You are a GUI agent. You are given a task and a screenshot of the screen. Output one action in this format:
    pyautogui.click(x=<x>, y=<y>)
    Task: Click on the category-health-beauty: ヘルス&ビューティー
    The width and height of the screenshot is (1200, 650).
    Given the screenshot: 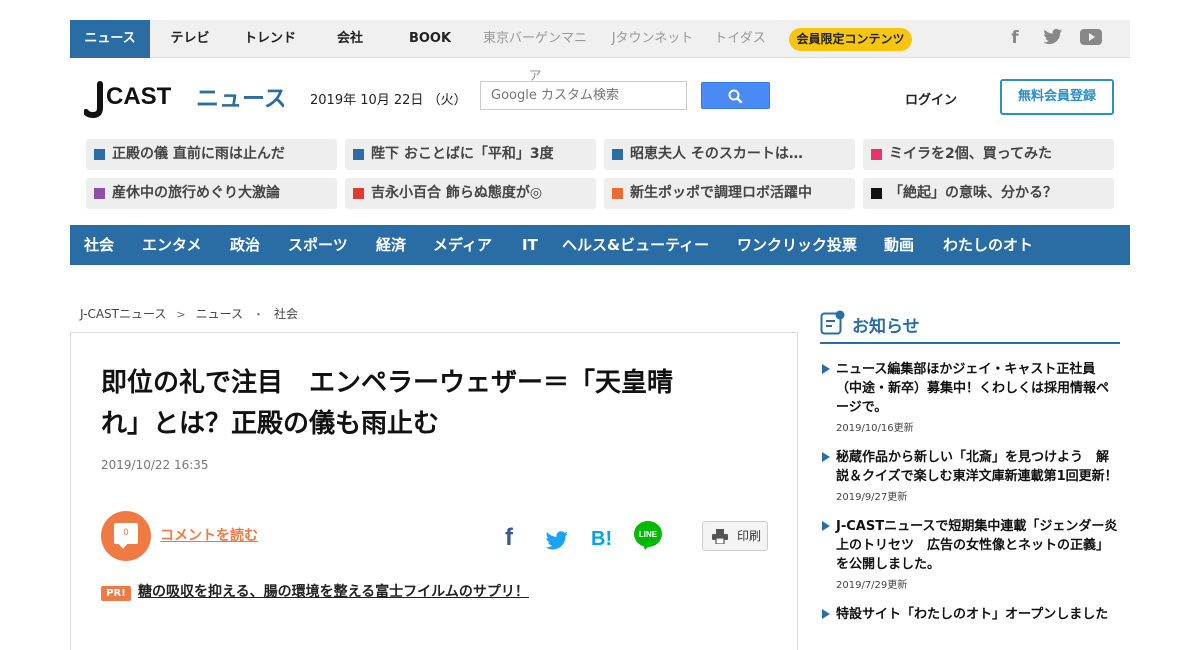 What is the action you would take?
    pyautogui.click(x=635, y=245)
    